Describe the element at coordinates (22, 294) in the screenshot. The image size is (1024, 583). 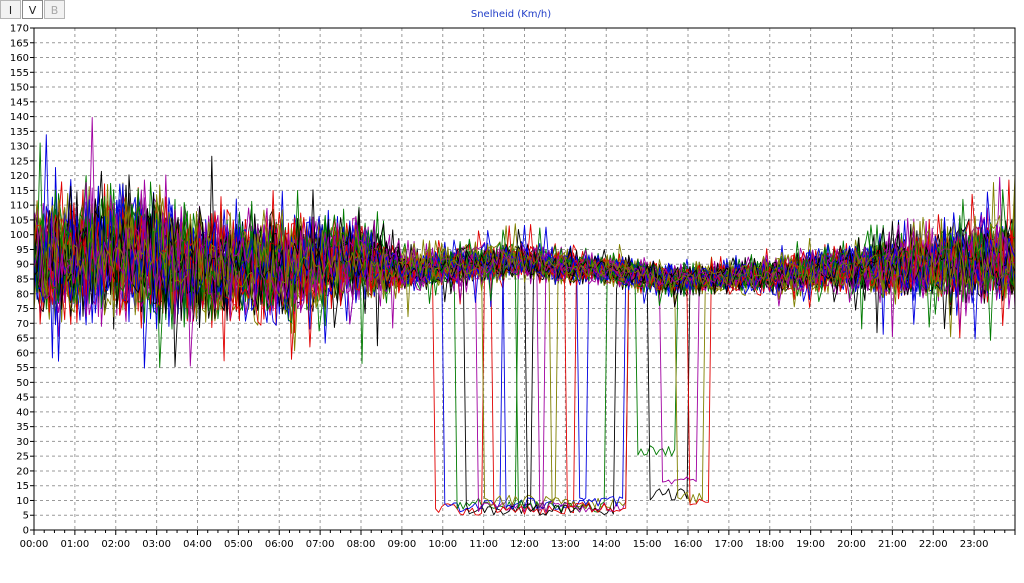
I see `y-tick-label: 80` at that location.